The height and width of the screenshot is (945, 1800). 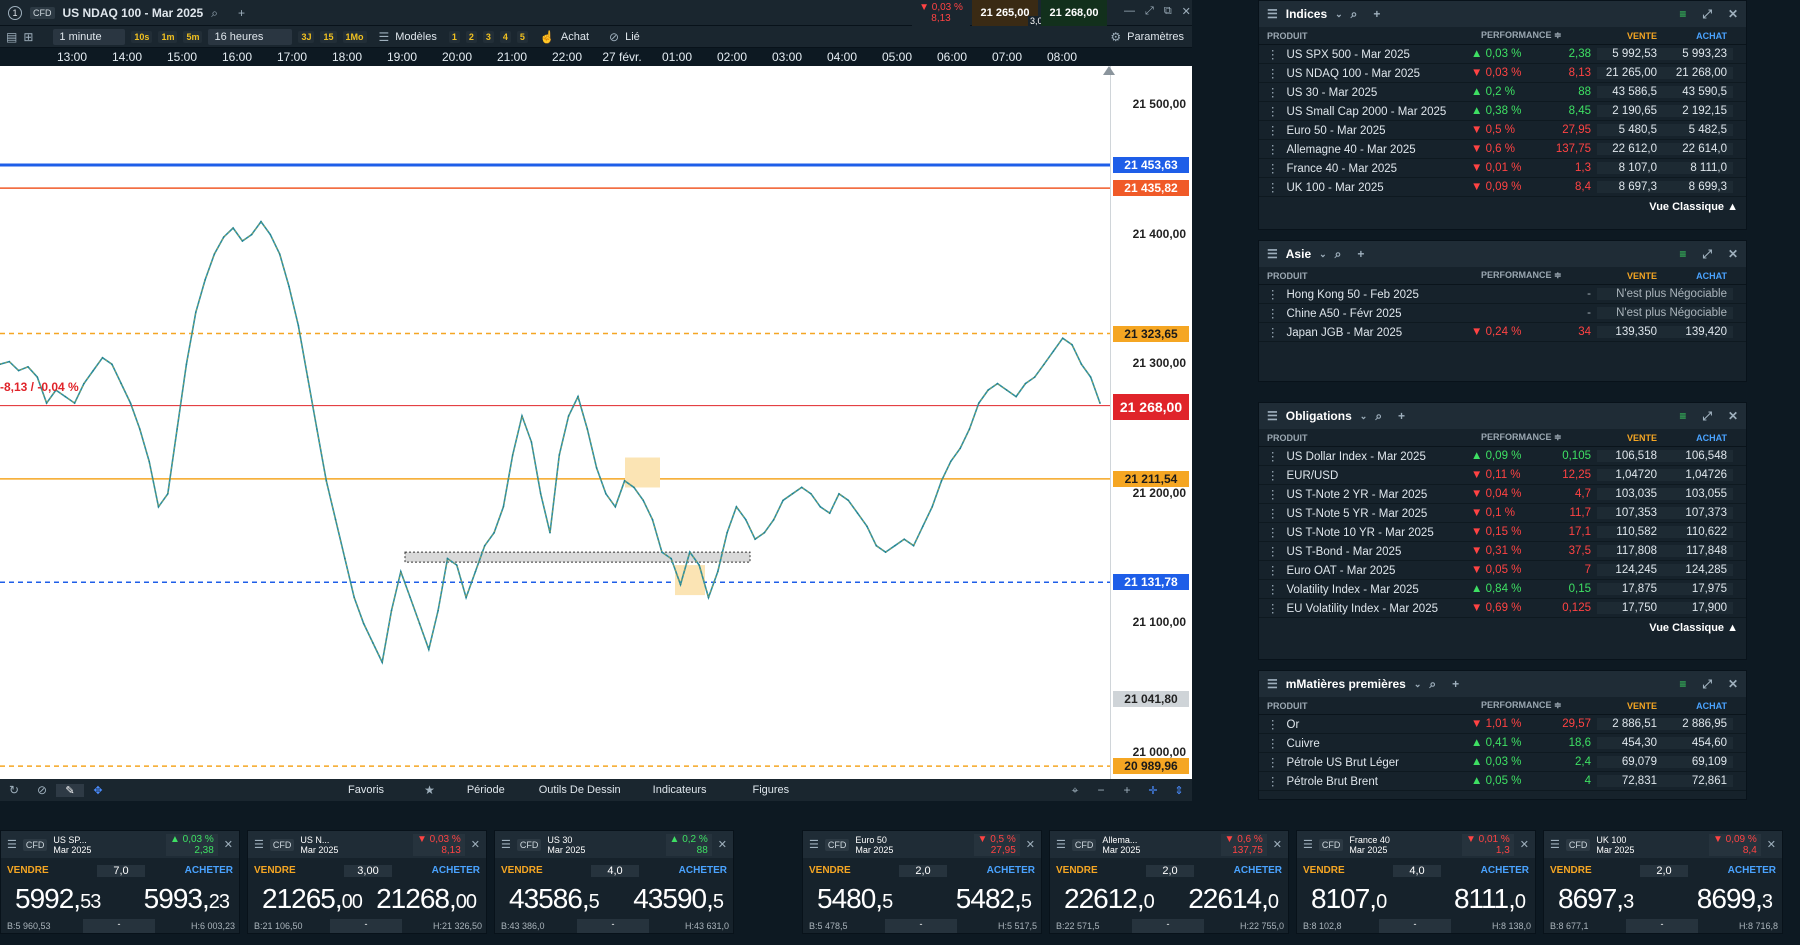 What do you see at coordinates (1075, 790) in the screenshot?
I see `crosshair-icon: ⌖` at bounding box center [1075, 790].